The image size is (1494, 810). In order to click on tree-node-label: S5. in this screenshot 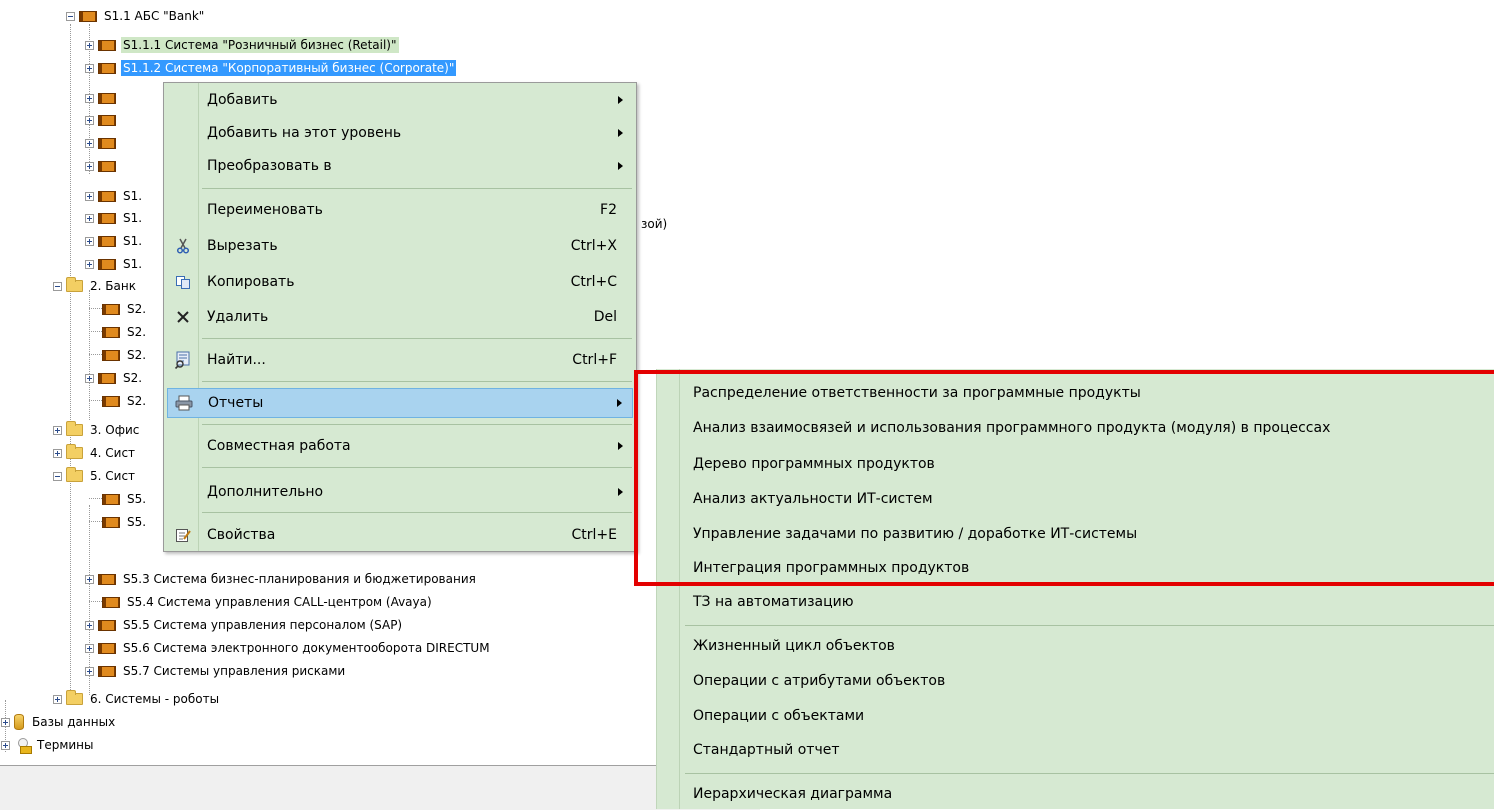, I will do `click(137, 522)`.